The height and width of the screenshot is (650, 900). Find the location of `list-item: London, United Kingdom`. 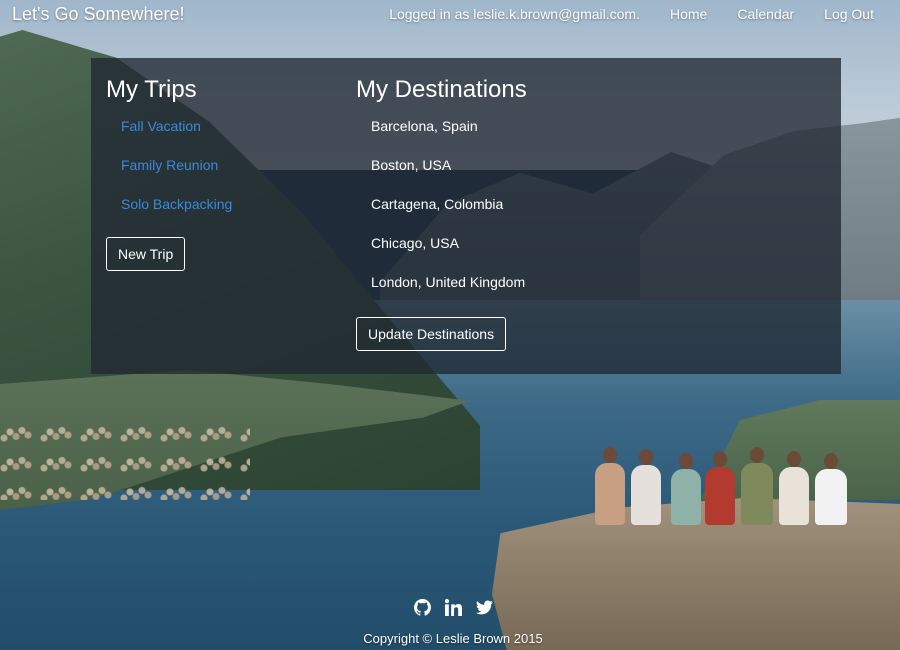

list-item: London, United Kingdom is located at coordinates (448, 282).